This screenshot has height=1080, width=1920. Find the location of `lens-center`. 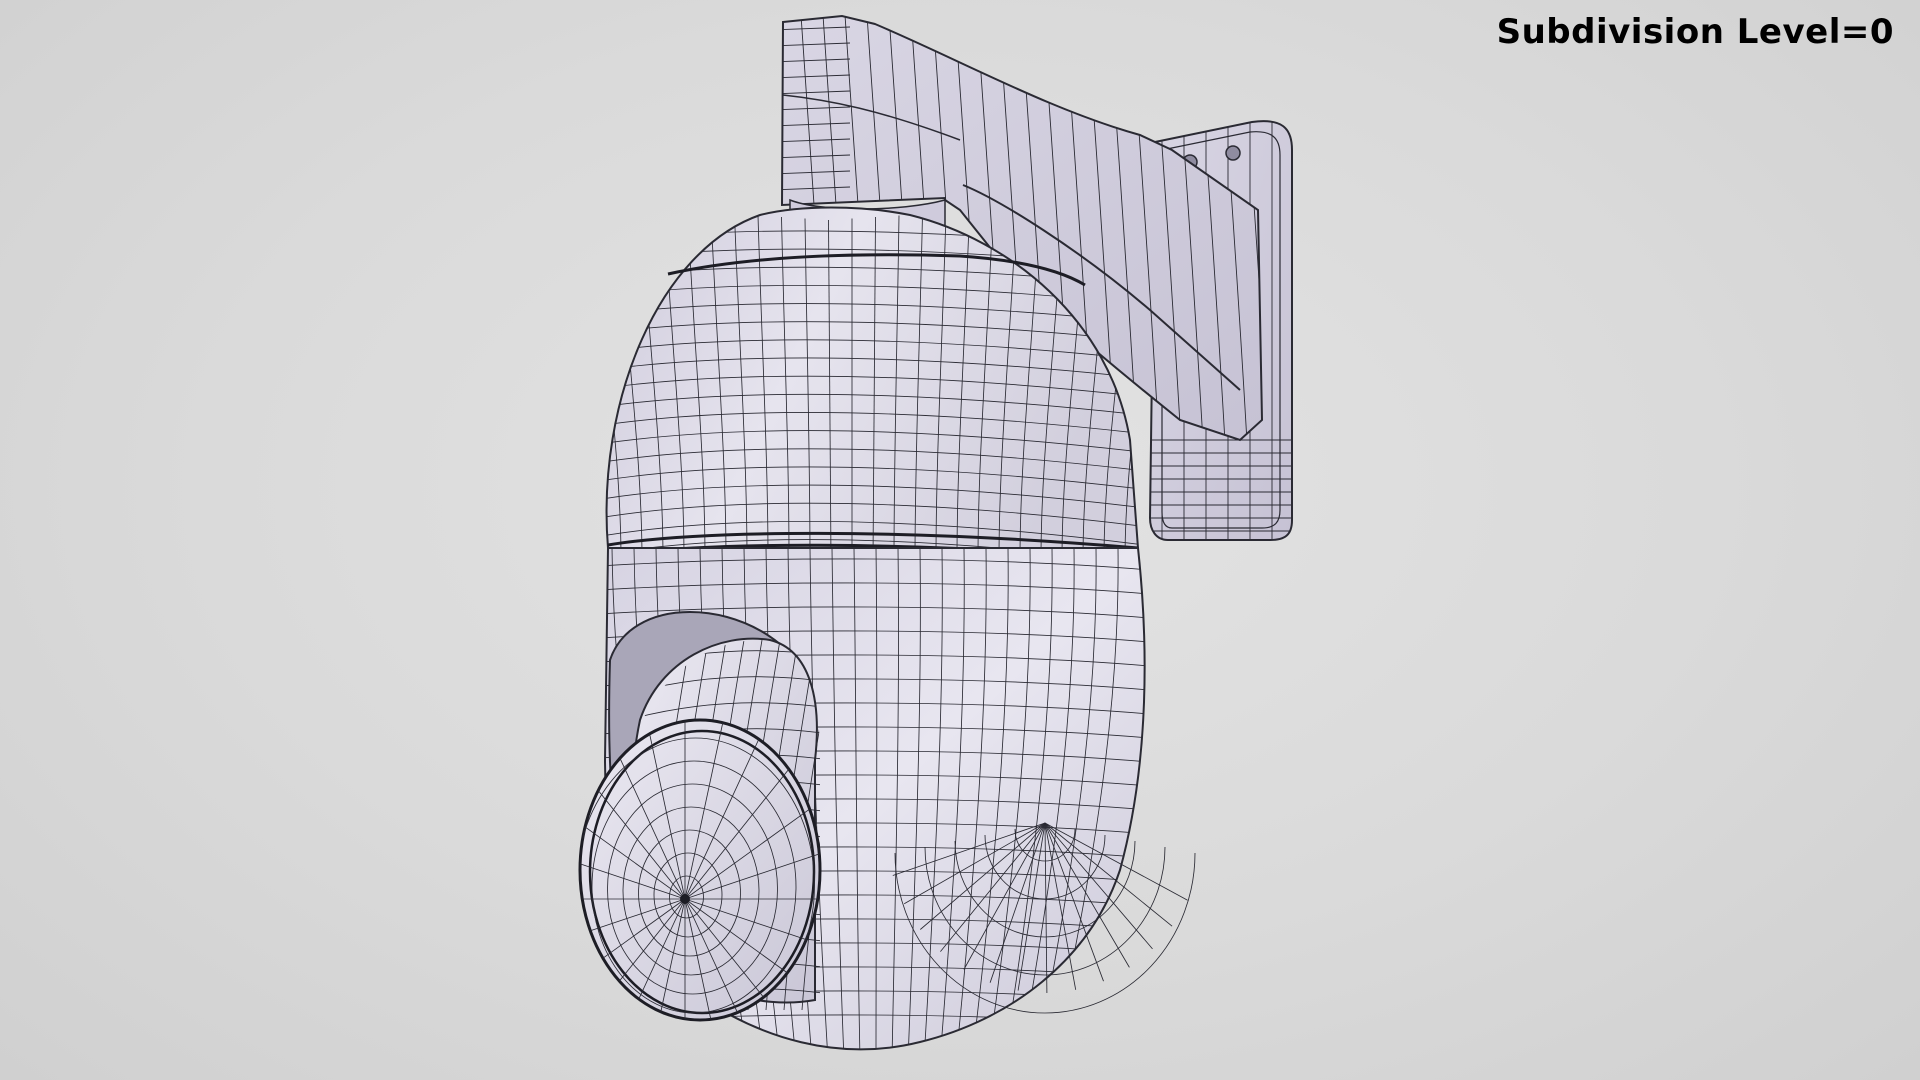

lens-center is located at coordinates (685, 899).